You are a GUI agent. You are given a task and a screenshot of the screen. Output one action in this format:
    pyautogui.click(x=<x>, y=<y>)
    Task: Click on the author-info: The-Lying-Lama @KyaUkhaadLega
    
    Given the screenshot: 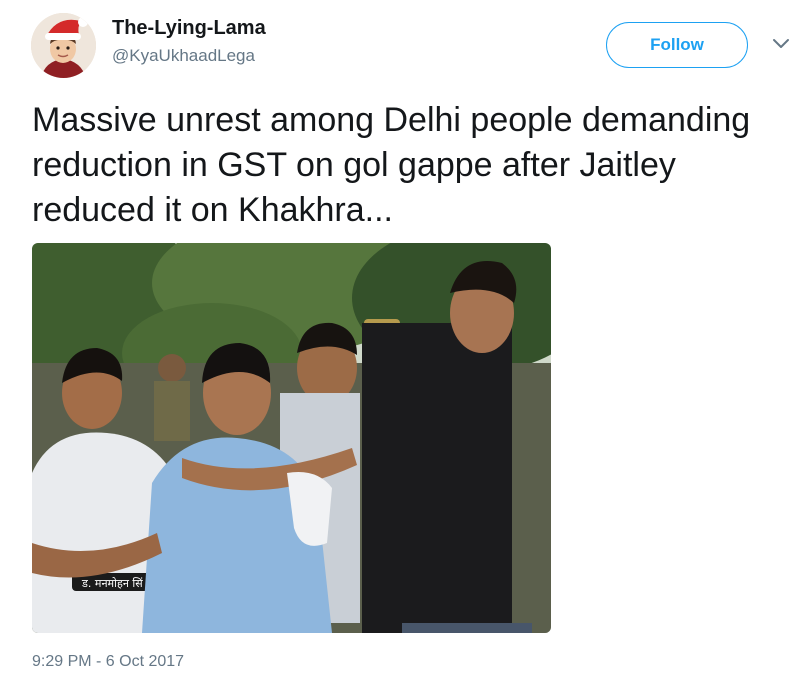 What is the action you would take?
    pyautogui.click(x=189, y=41)
    